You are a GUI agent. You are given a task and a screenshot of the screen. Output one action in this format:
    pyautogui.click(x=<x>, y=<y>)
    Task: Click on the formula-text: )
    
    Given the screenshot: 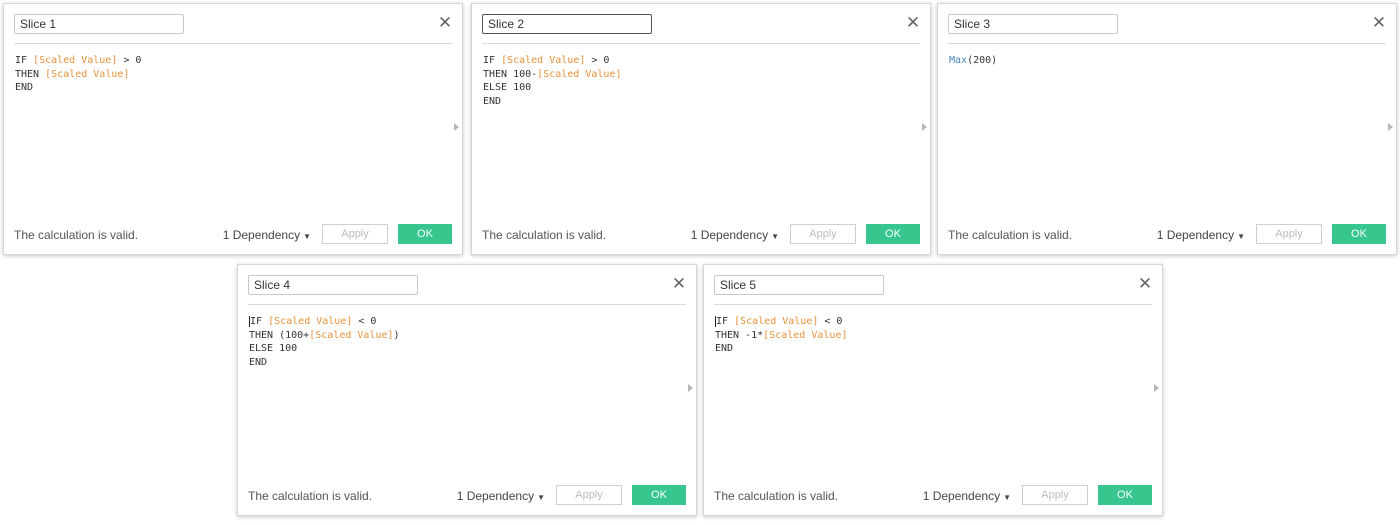 What is the action you would take?
    pyautogui.click(x=396, y=335)
    